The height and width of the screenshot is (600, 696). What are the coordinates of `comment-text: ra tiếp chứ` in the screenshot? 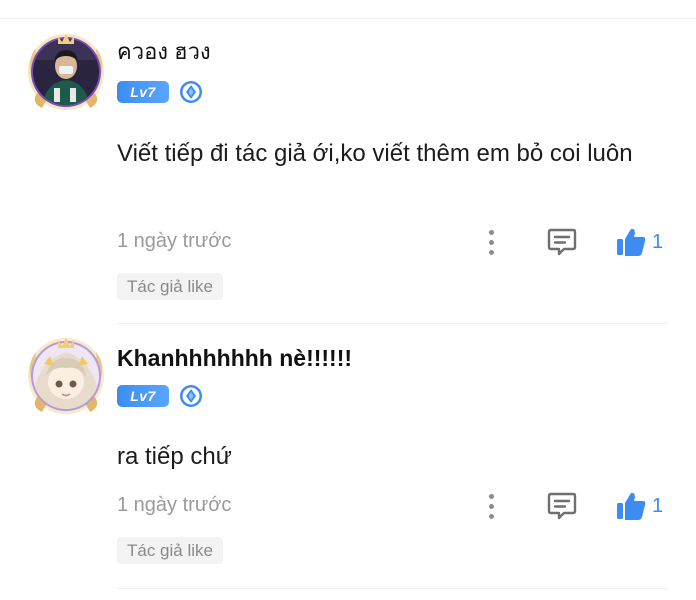 It's located at (174, 456).